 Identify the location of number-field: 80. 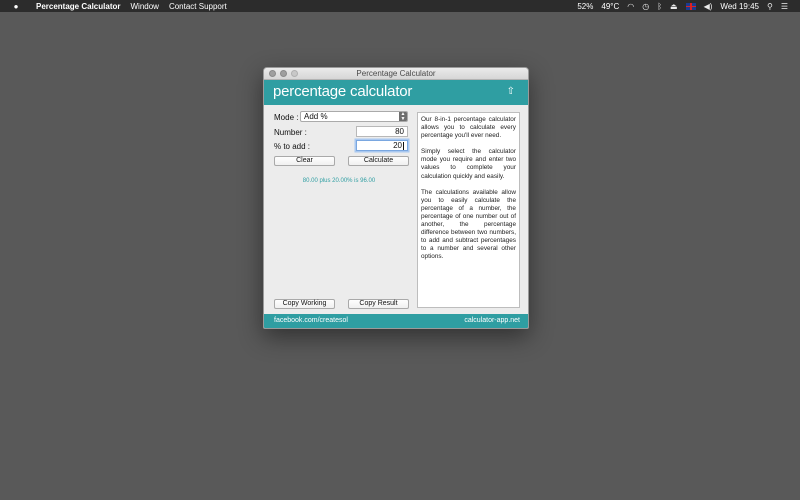
(382, 131).